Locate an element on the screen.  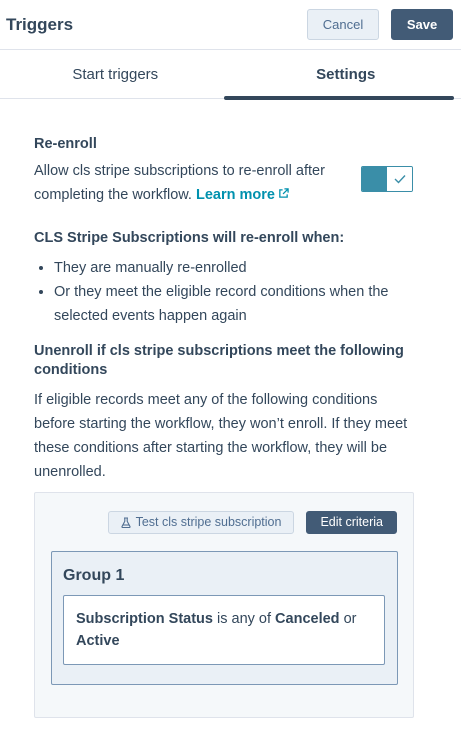
reenroll-toggle is located at coordinates (387, 178).